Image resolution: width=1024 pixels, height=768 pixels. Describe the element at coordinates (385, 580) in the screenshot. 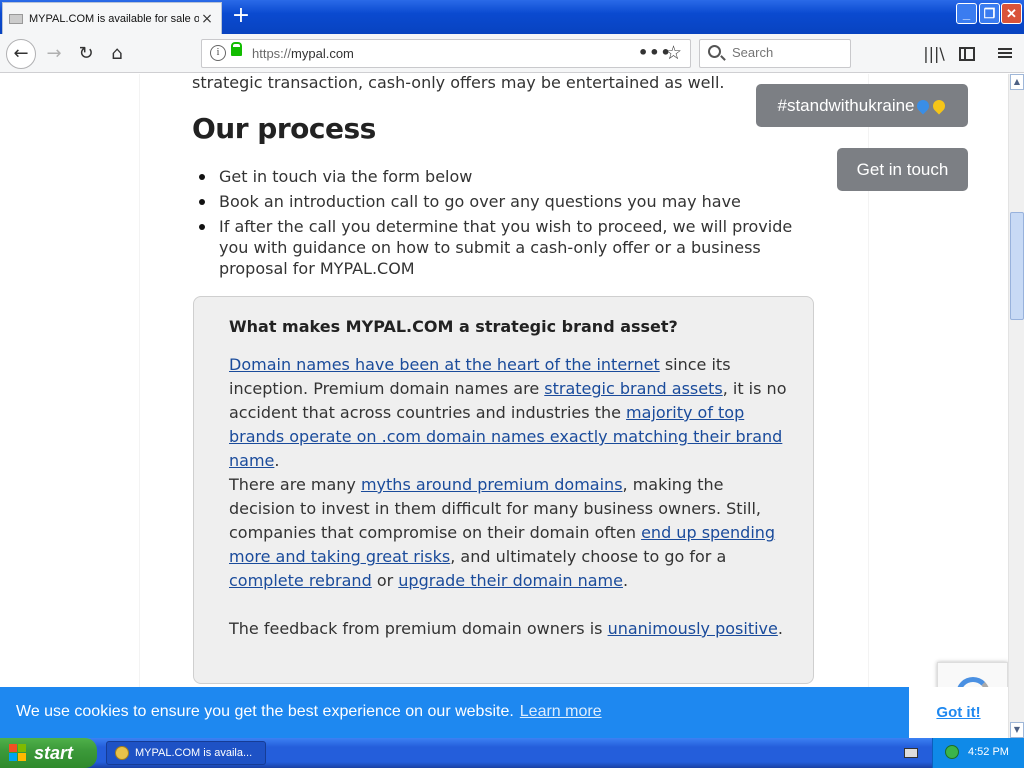

I see `paragraph-text: or` at that location.